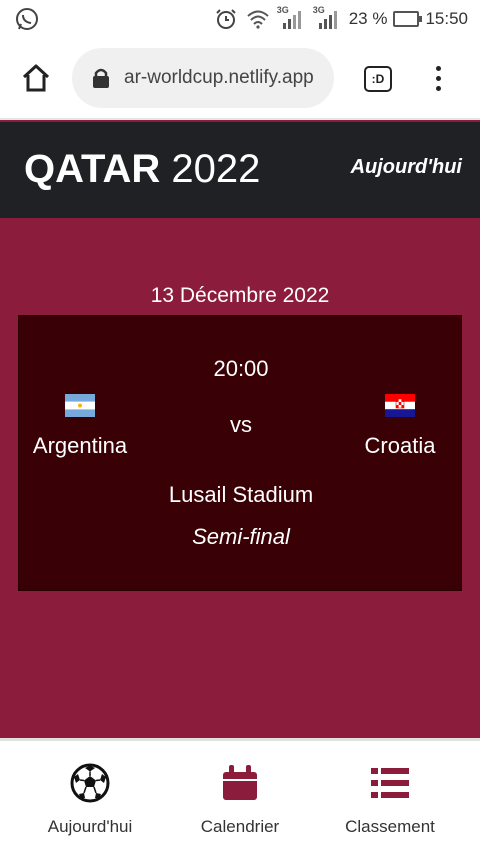 The image size is (480, 854). What do you see at coordinates (240, 19) in the screenshot?
I see `status-bar: 3G 3G 23 % 15:50` at bounding box center [240, 19].